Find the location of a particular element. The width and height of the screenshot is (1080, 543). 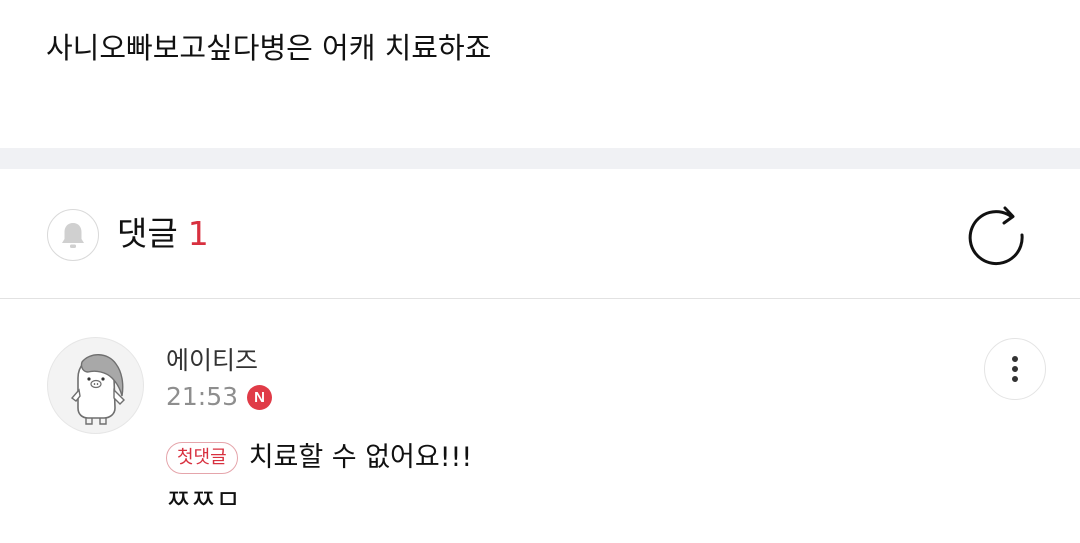

more-vertical-icon is located at coordinates (1015, 369).